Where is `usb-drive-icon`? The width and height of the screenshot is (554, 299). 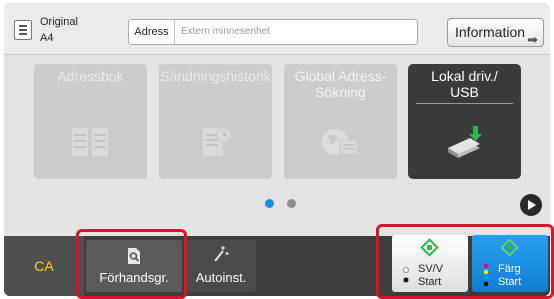
usb-drive-icon is located at coordinates (465, 142).